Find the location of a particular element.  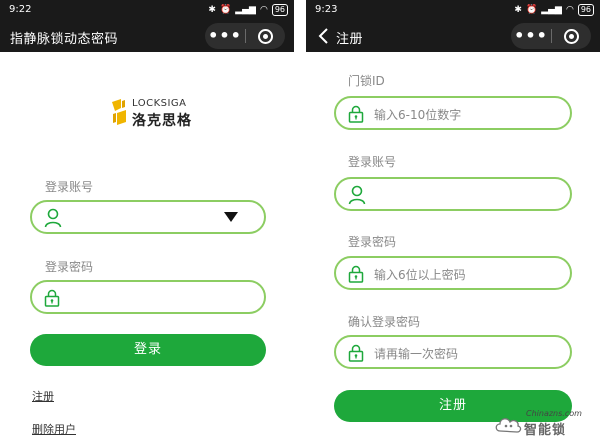

lock-brand-icon is located at coordinates (119, 112).